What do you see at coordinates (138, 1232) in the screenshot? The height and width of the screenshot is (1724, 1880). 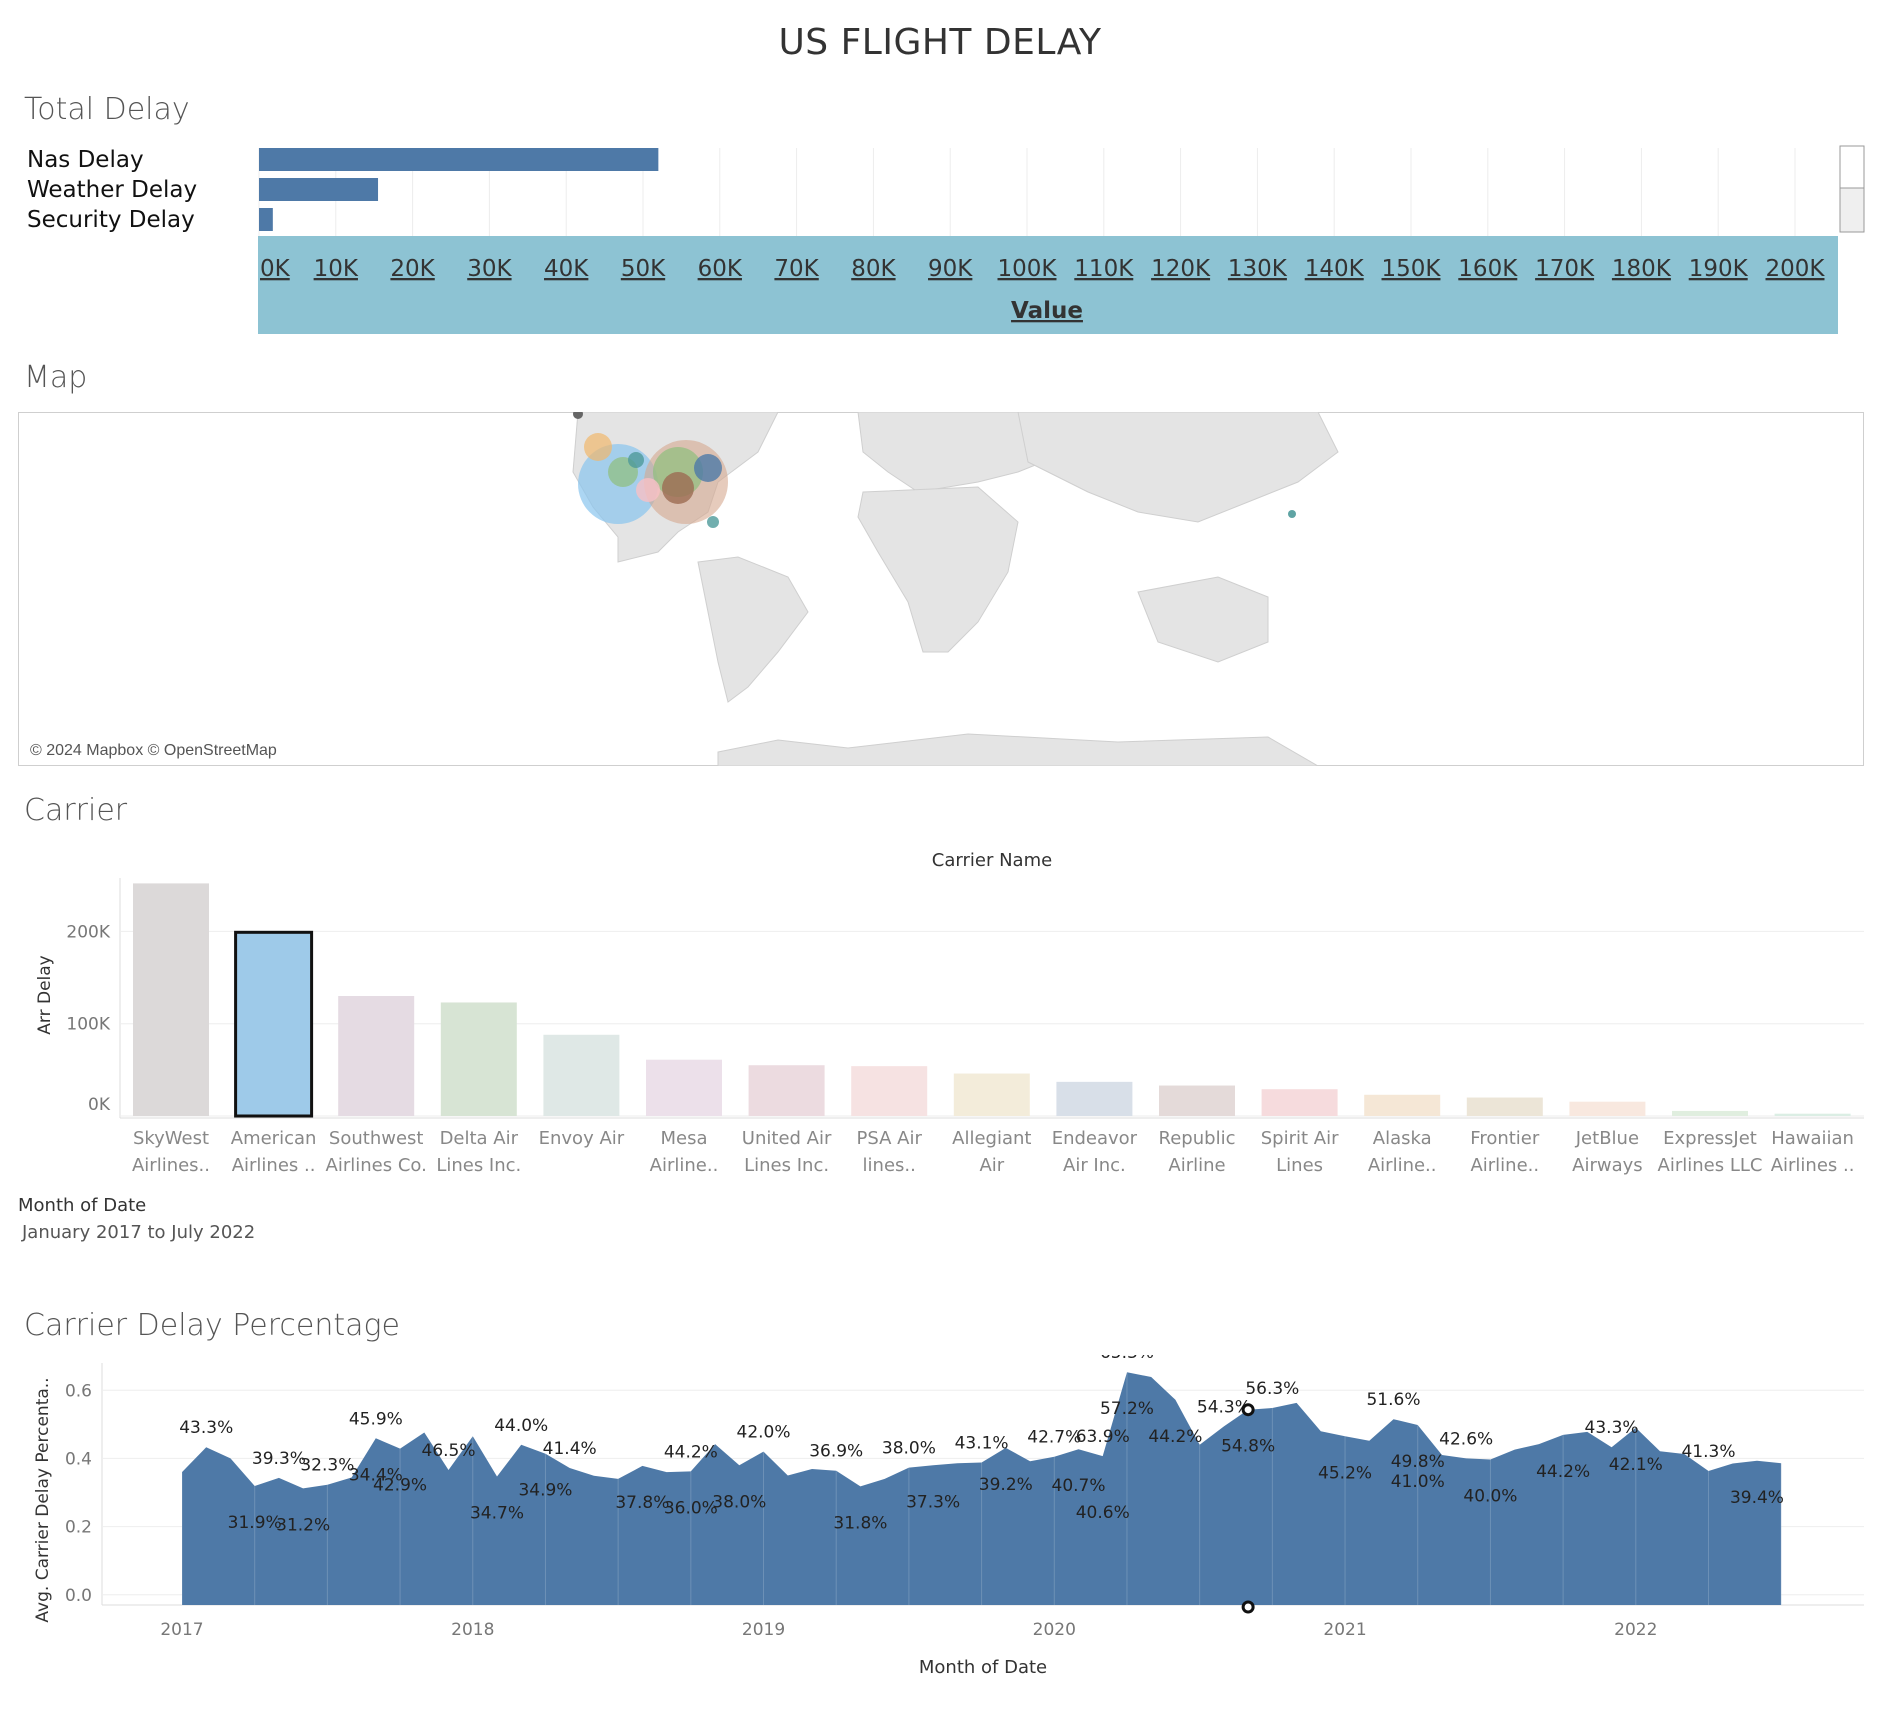 I see `filter-value: January 2017 to July 2022` at bounding box center [138, 1232].